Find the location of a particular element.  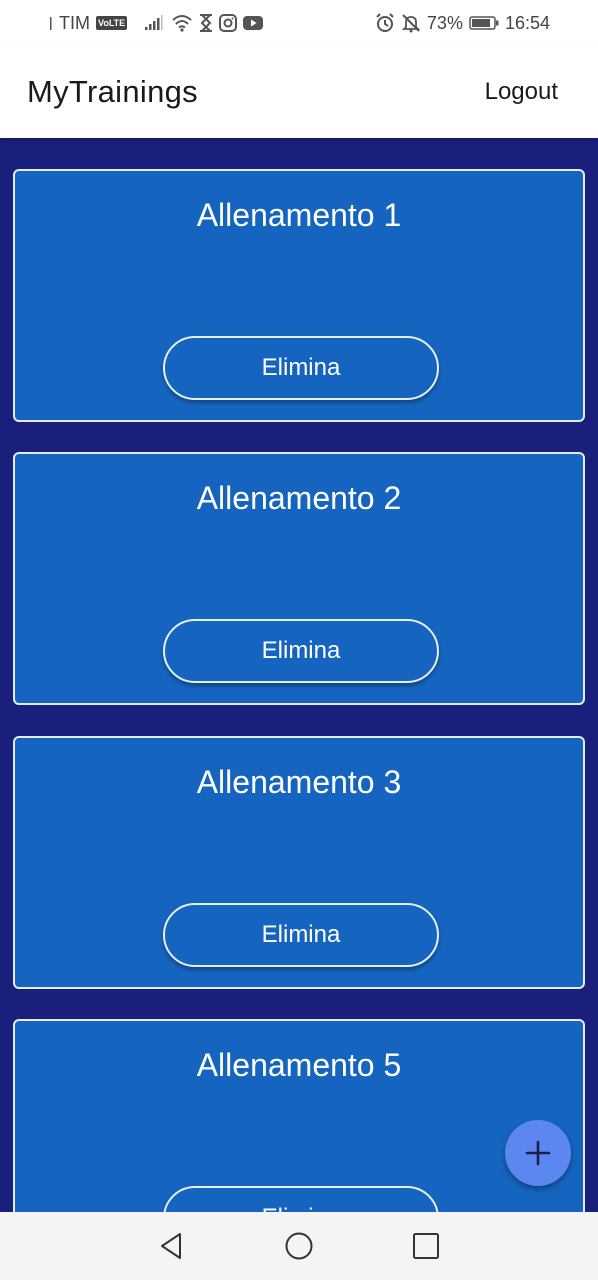

cell-signal-icon is located at coordinates (155, 23).